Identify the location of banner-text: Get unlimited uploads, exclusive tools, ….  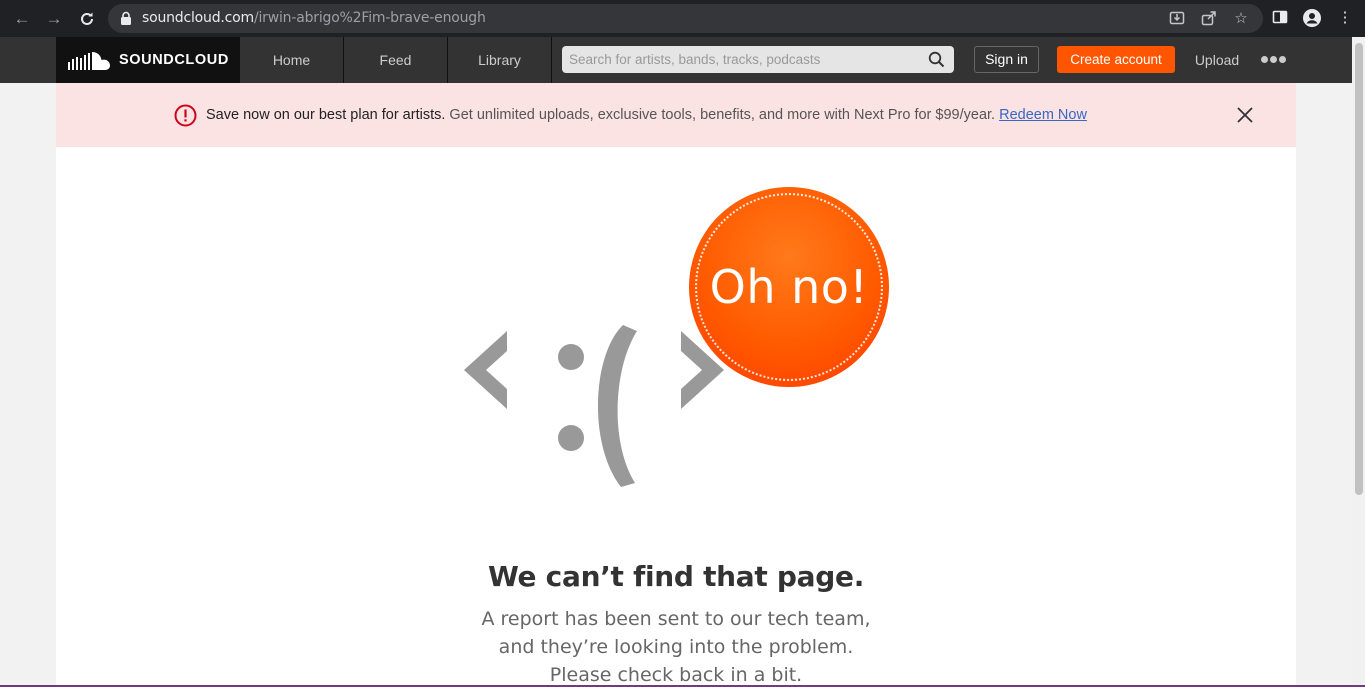
(722, 115).